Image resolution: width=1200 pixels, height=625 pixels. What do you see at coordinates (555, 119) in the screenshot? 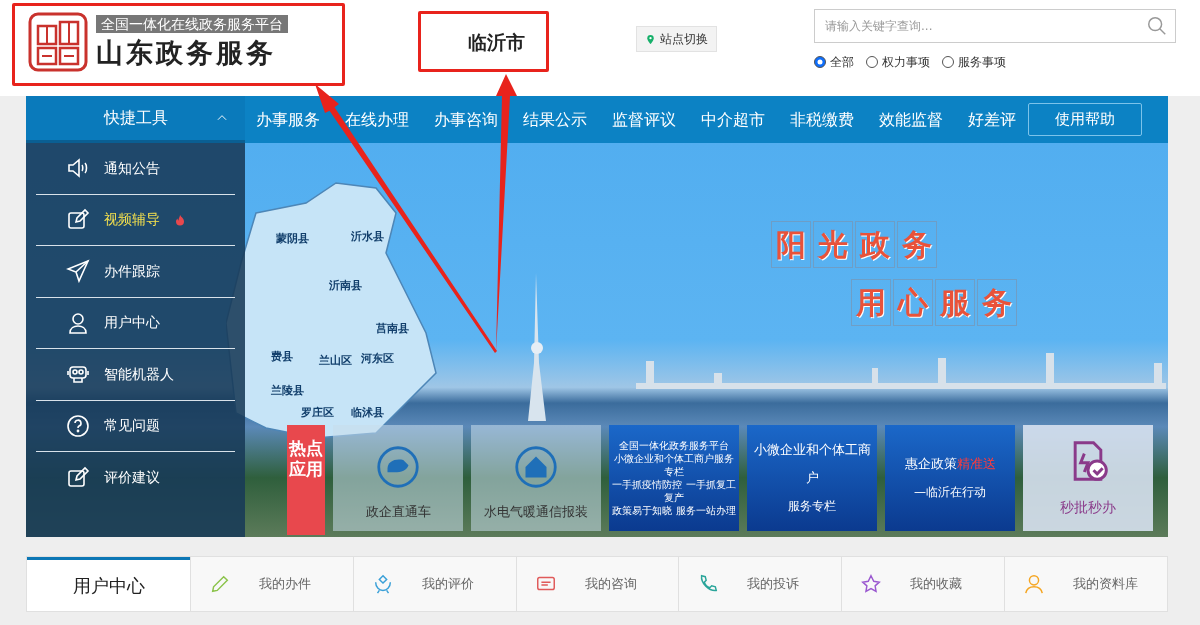
I see `nav-link: 结果公示` at bounding box center [555, 119].